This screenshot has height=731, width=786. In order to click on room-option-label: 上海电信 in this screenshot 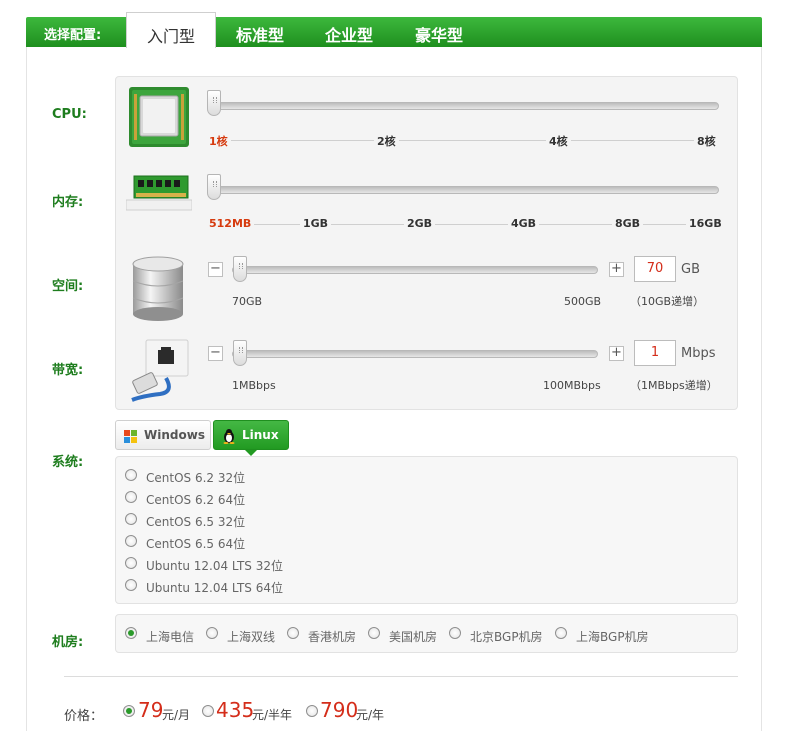, I will do `click(170, 636)`.